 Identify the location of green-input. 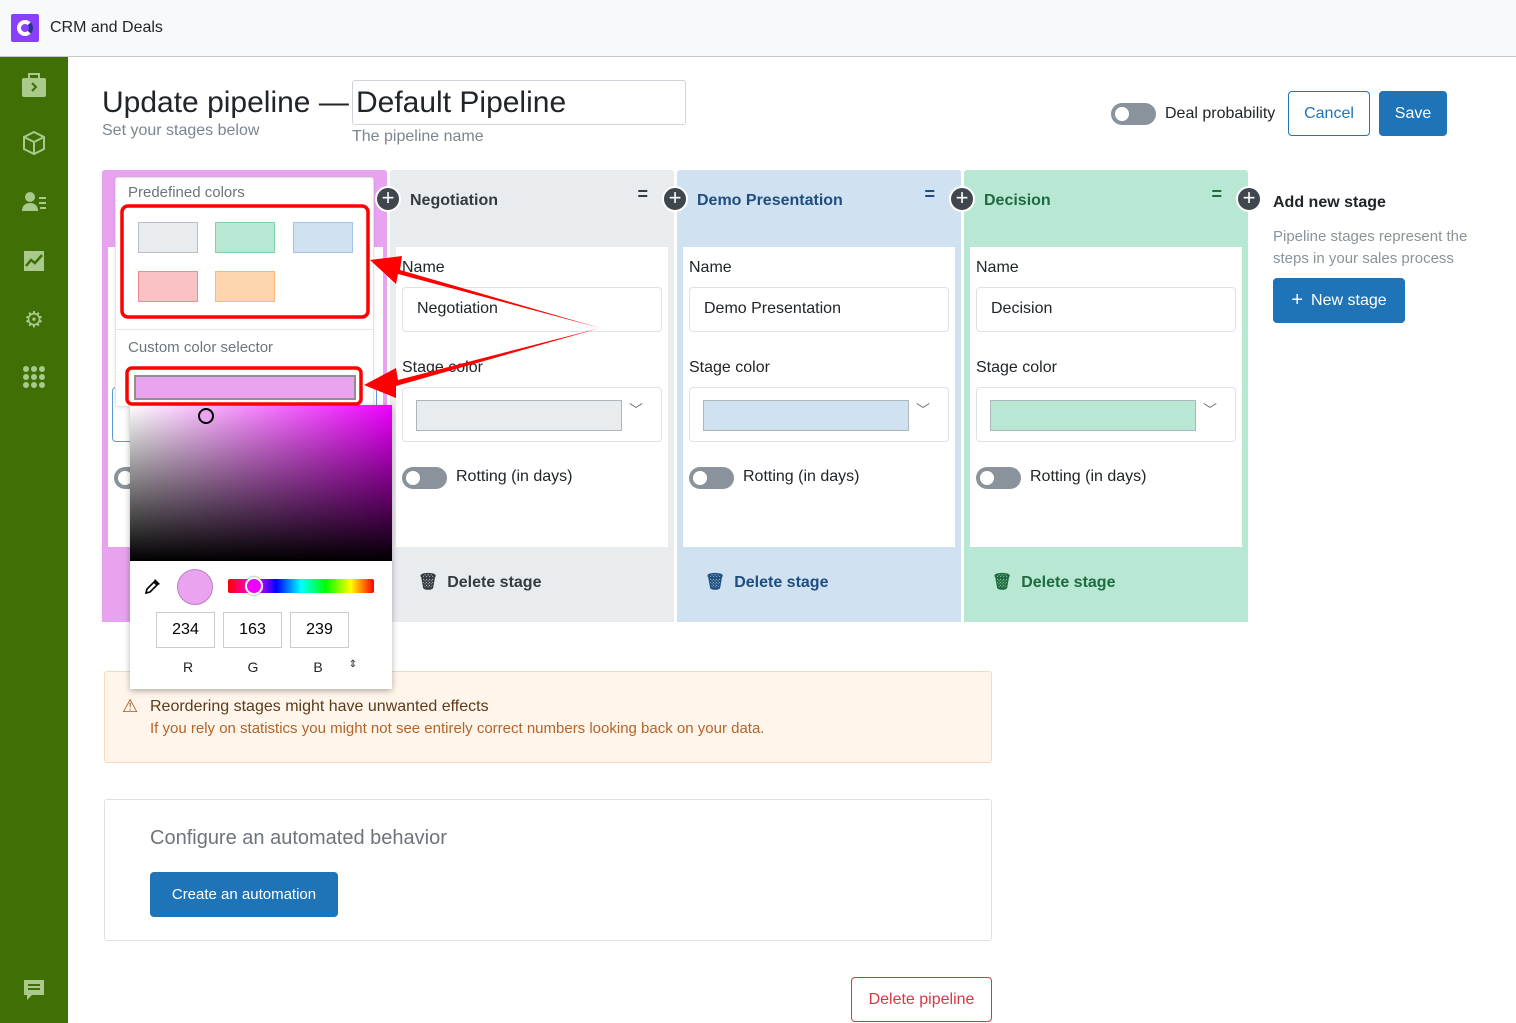
(252, 630).